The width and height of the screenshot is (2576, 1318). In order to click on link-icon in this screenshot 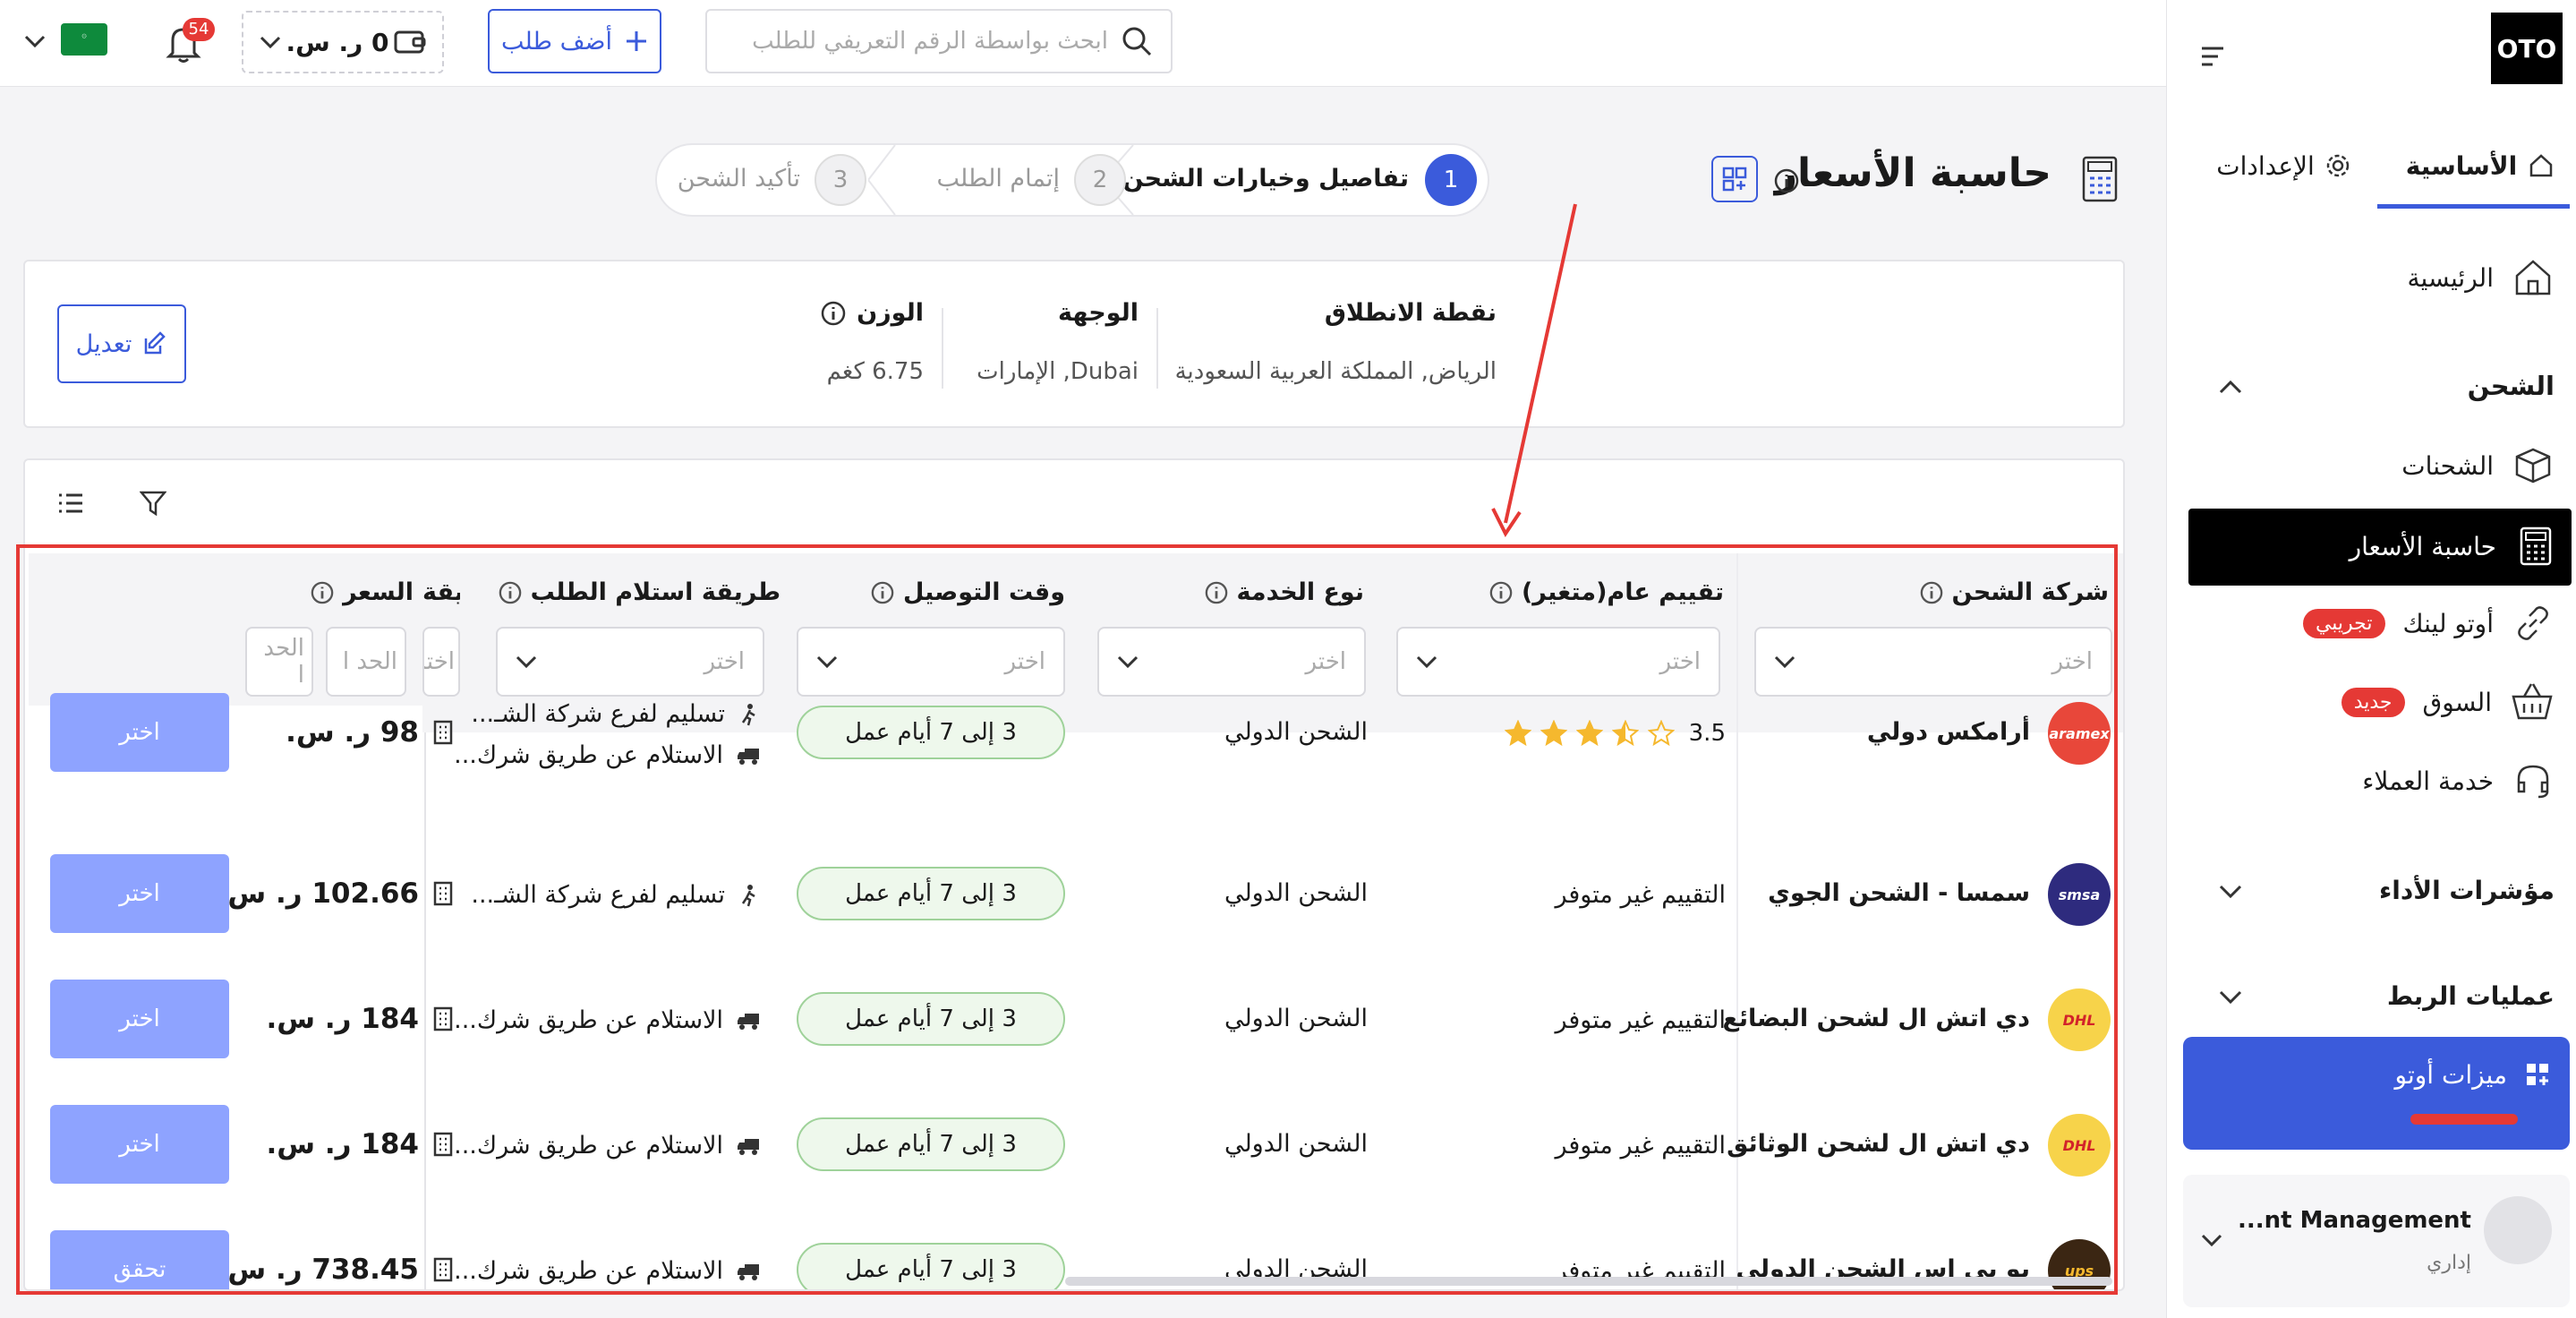, I will do `click(2533, 623)`.